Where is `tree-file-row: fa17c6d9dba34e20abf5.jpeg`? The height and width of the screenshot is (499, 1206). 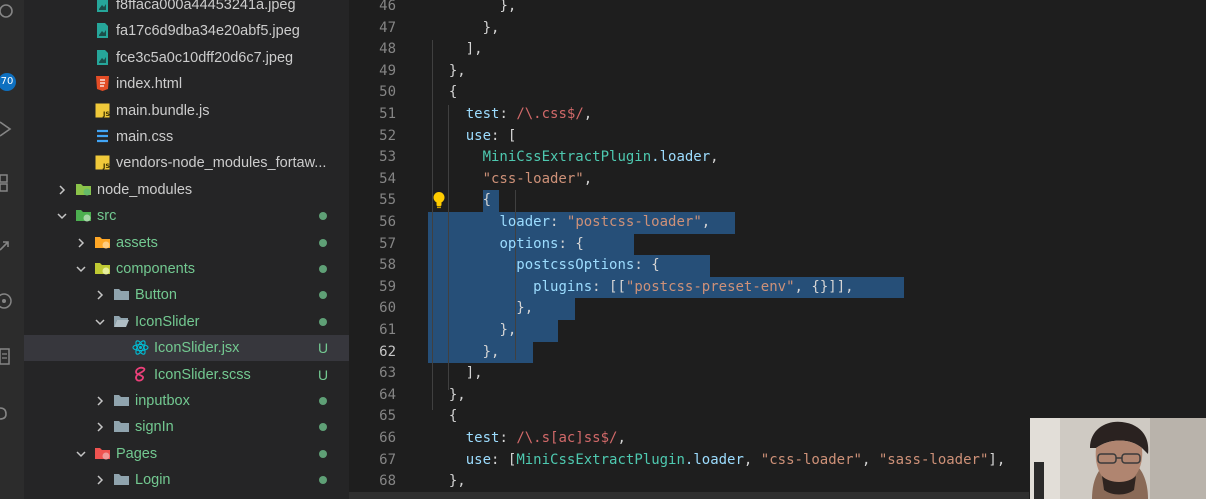 tree-file-row: fa17c6d9dba34e20abf5.jpeg is located at coordinates (186, 31).